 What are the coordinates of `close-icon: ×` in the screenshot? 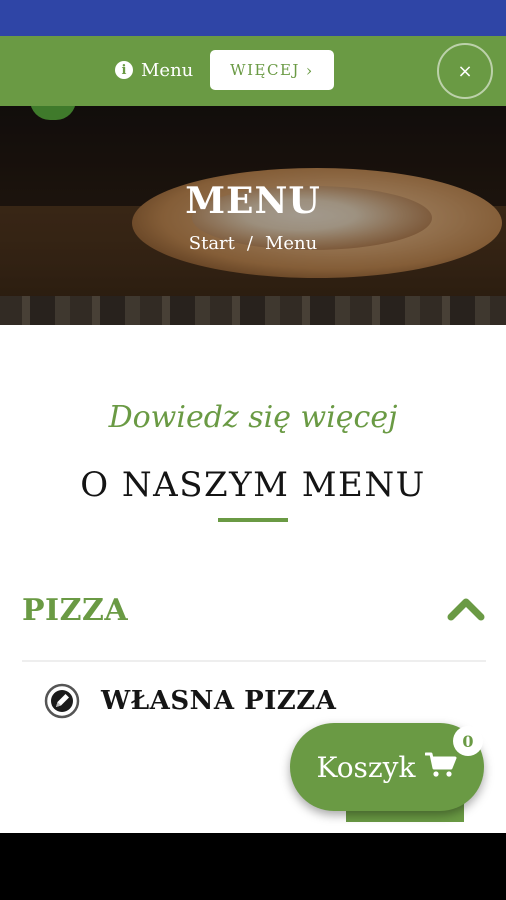 It's located at (465, 71).